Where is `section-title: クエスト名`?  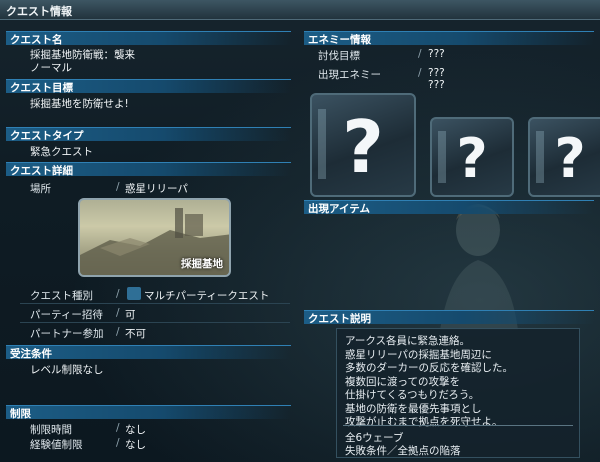 section-title: クエスト名 is located at coordinates (36, 40).